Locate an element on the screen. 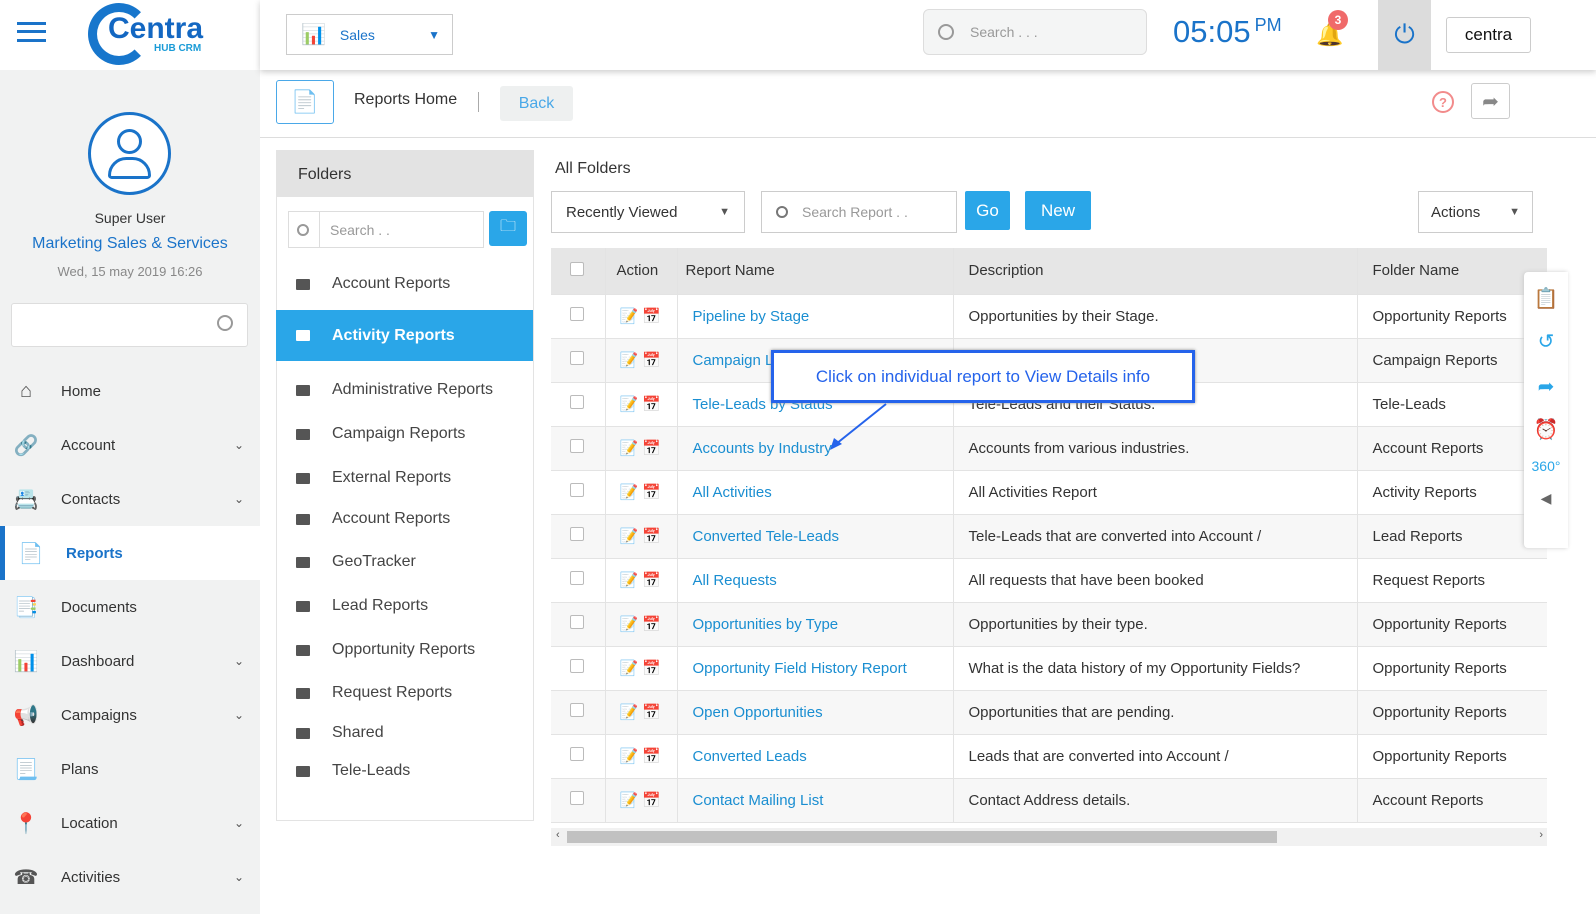  sidebar-item-campaigns: 📢 Campaigns ⌄ is located at coordinates (130, 715).